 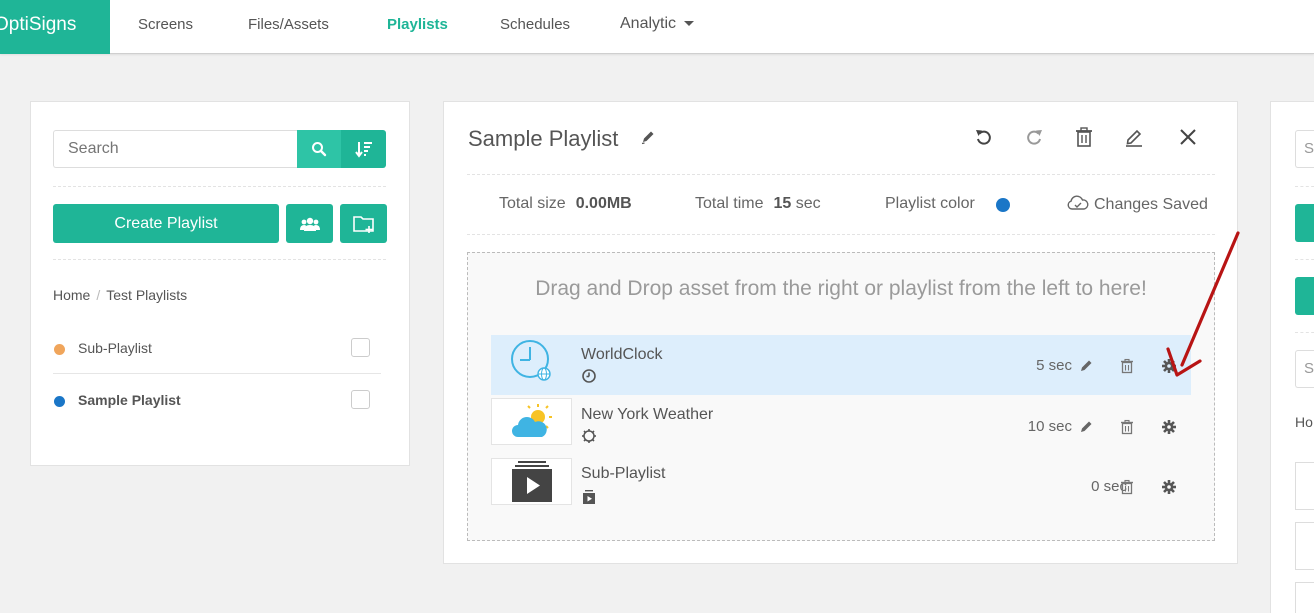 I want to click on redo-button, so click(x=1034, y=137).